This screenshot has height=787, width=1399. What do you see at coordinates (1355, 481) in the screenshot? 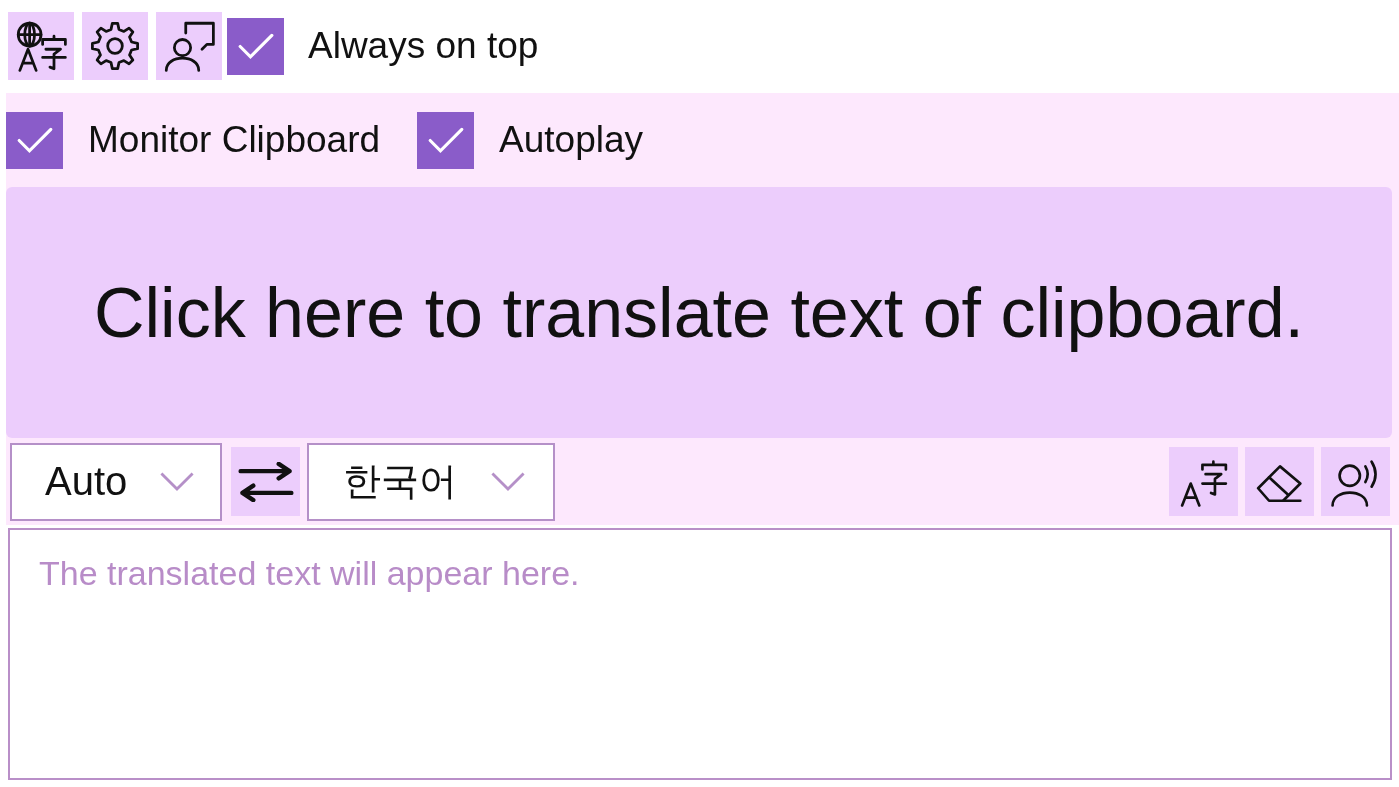
I see `speak-button` at bounding box center [1355, 481].